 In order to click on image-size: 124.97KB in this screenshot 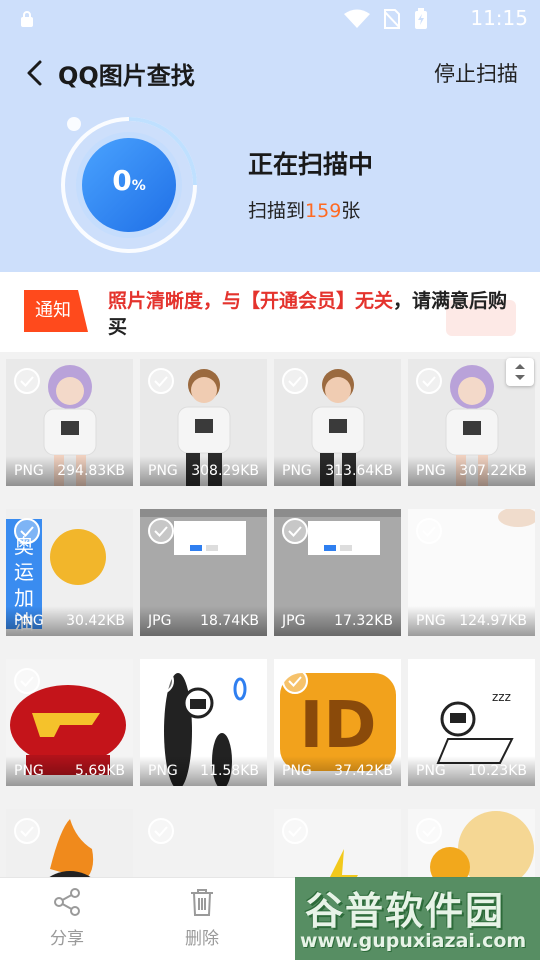, I will do `click(493, 621)`.